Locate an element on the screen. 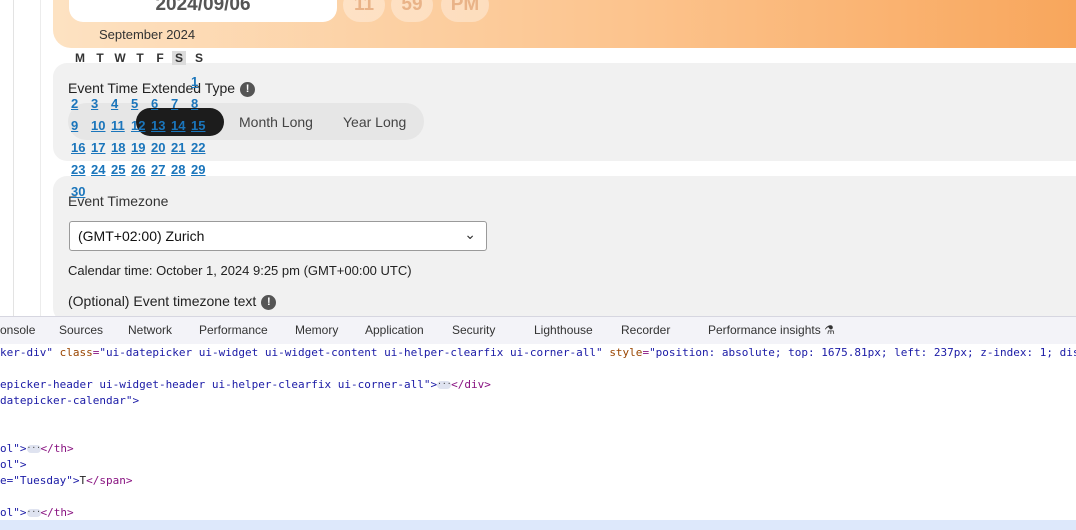  calendar-day: 16 is located at coordinates (78, 147).